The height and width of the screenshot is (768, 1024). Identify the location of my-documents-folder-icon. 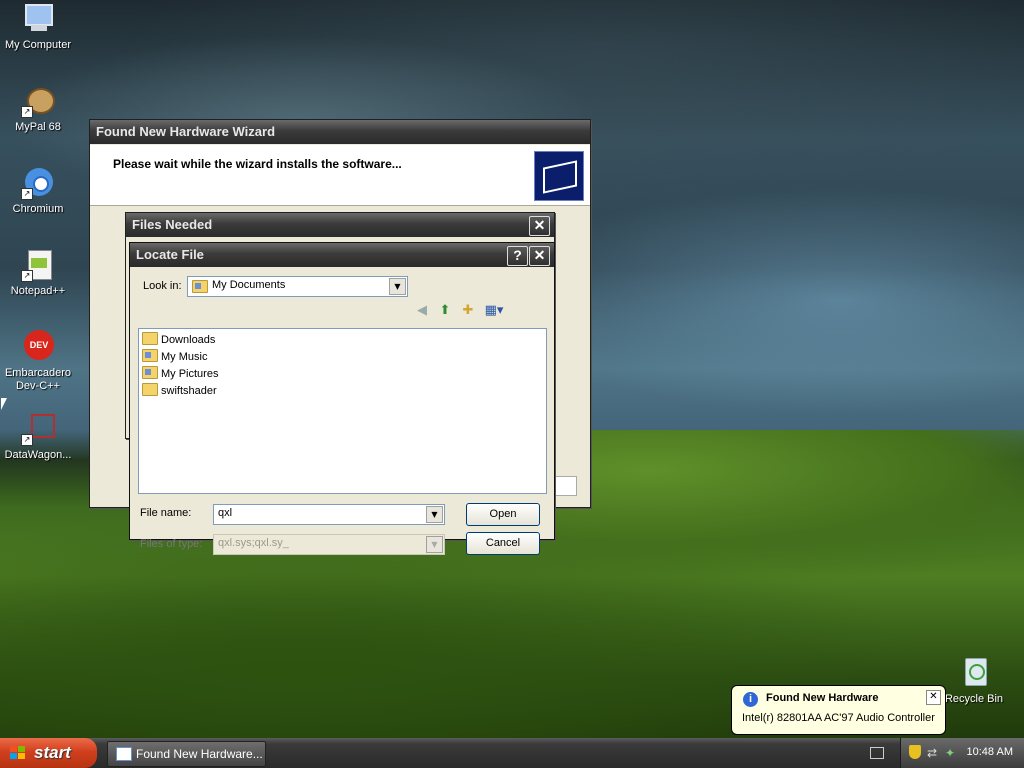
(200, 286).